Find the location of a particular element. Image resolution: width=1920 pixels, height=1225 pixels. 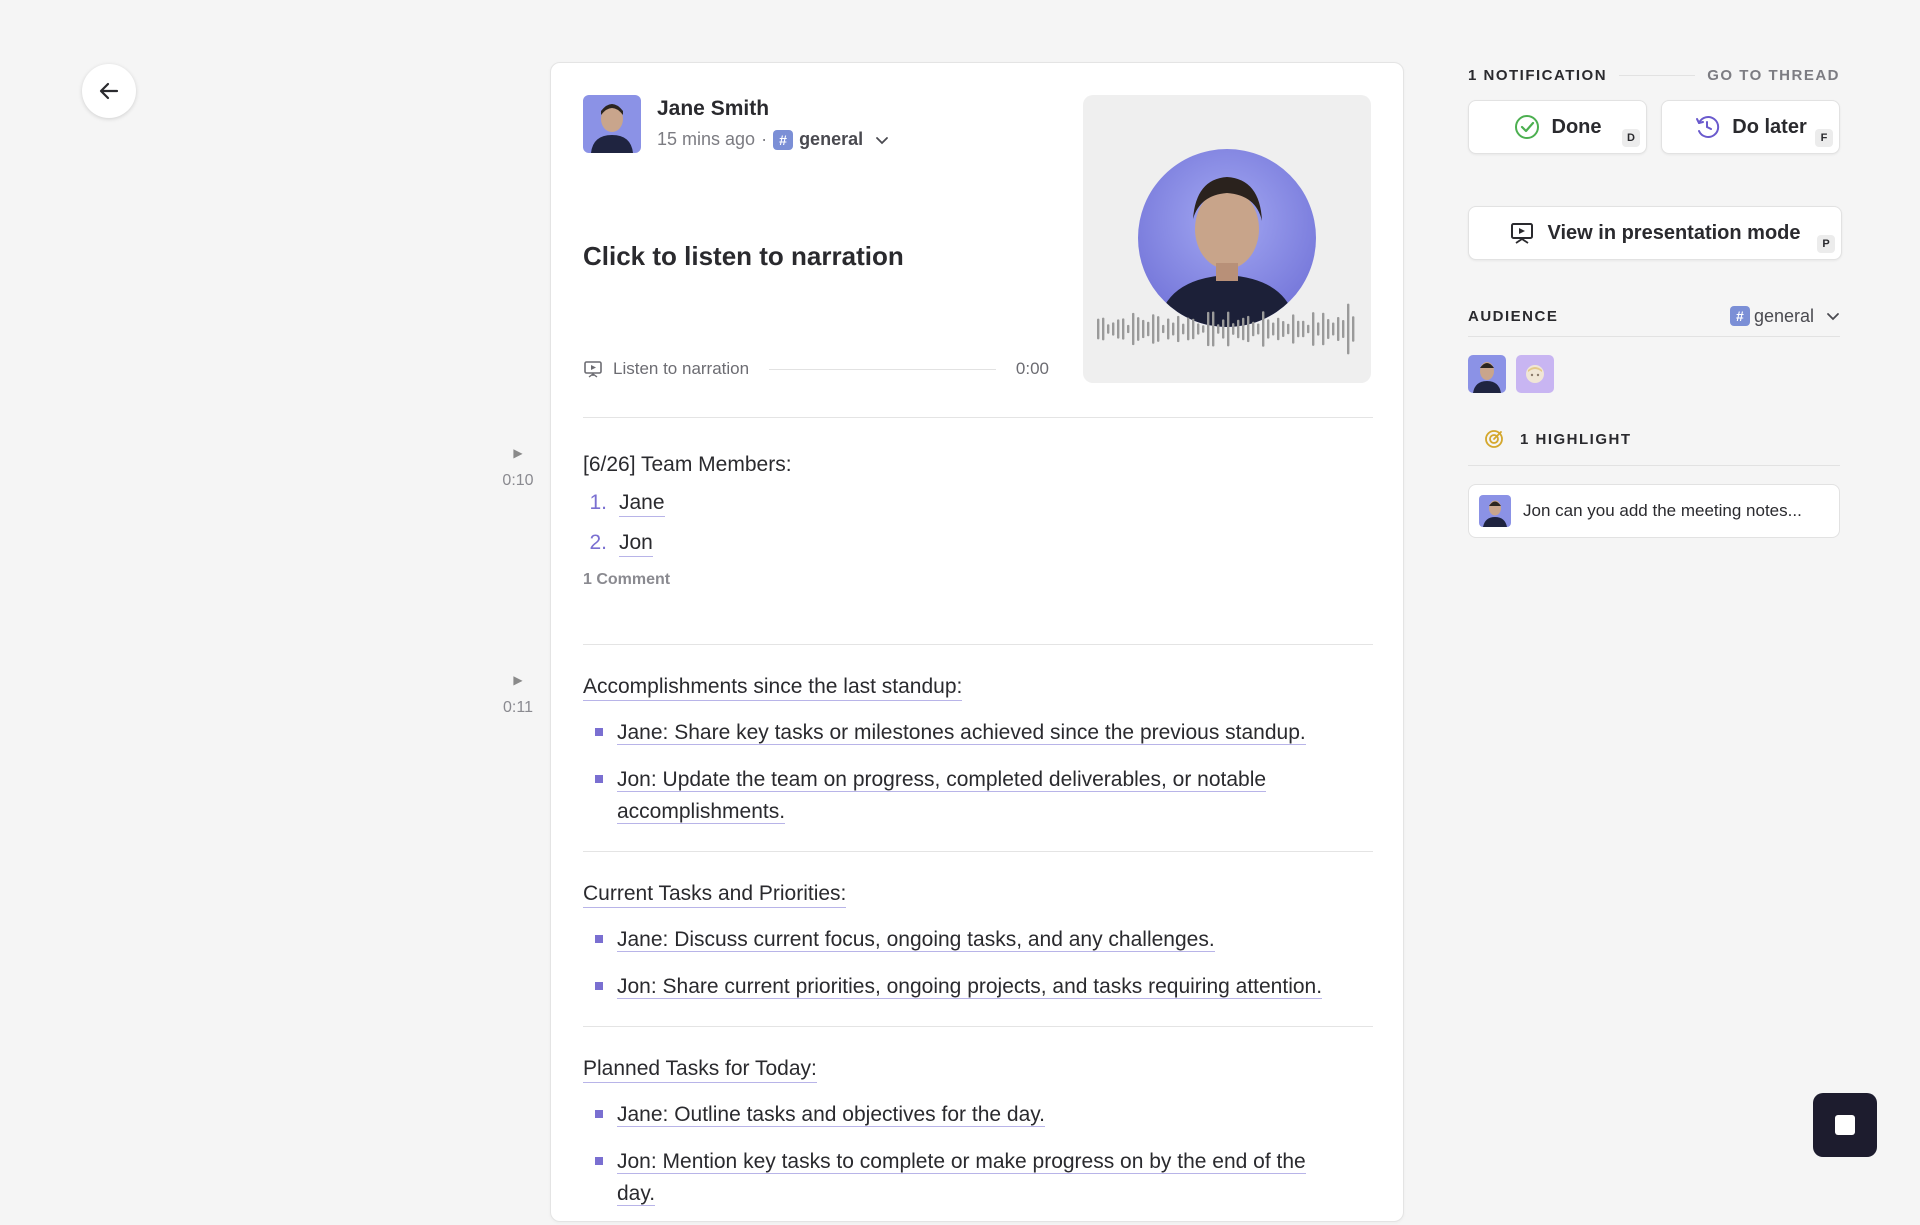

audience-channel-selector: # general is located at coordinates (1784, 316).